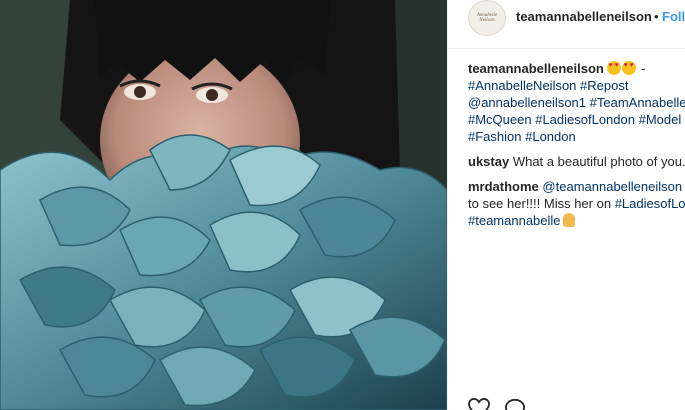 The width and height of the screenshot is (685, 410). I want to click on follow-button: Follow, so click(673, 16).